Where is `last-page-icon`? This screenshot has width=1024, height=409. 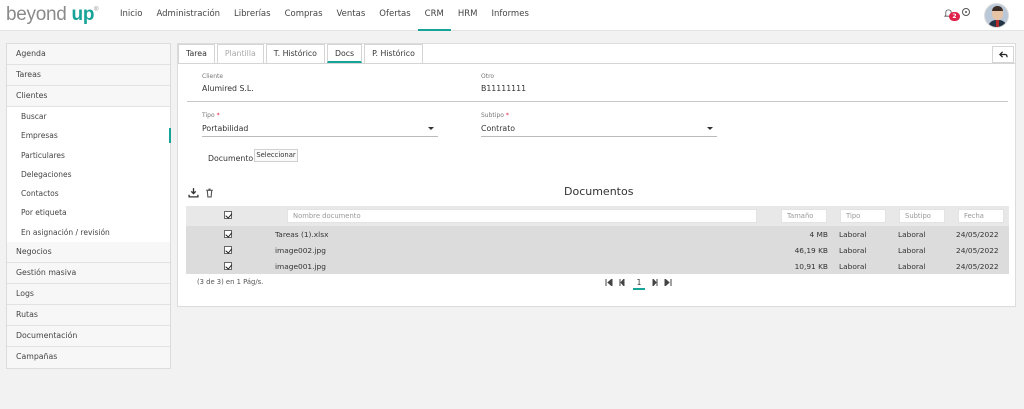 last-page-icon is located at coordinates (668, 282).